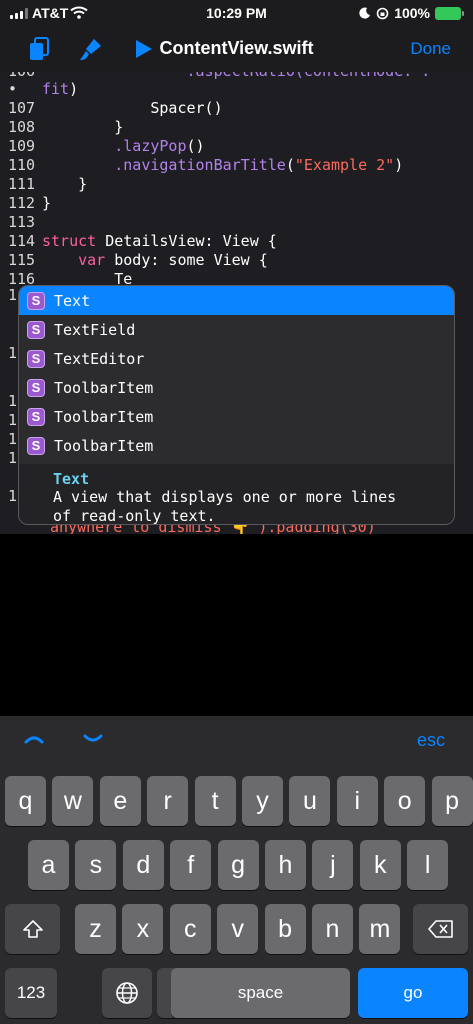 This screenshot has height=1024, width=473. What do you see at coordinates (285, 929) in the screenshot?
I see `key-b: b` at bounding box center [285, 929].